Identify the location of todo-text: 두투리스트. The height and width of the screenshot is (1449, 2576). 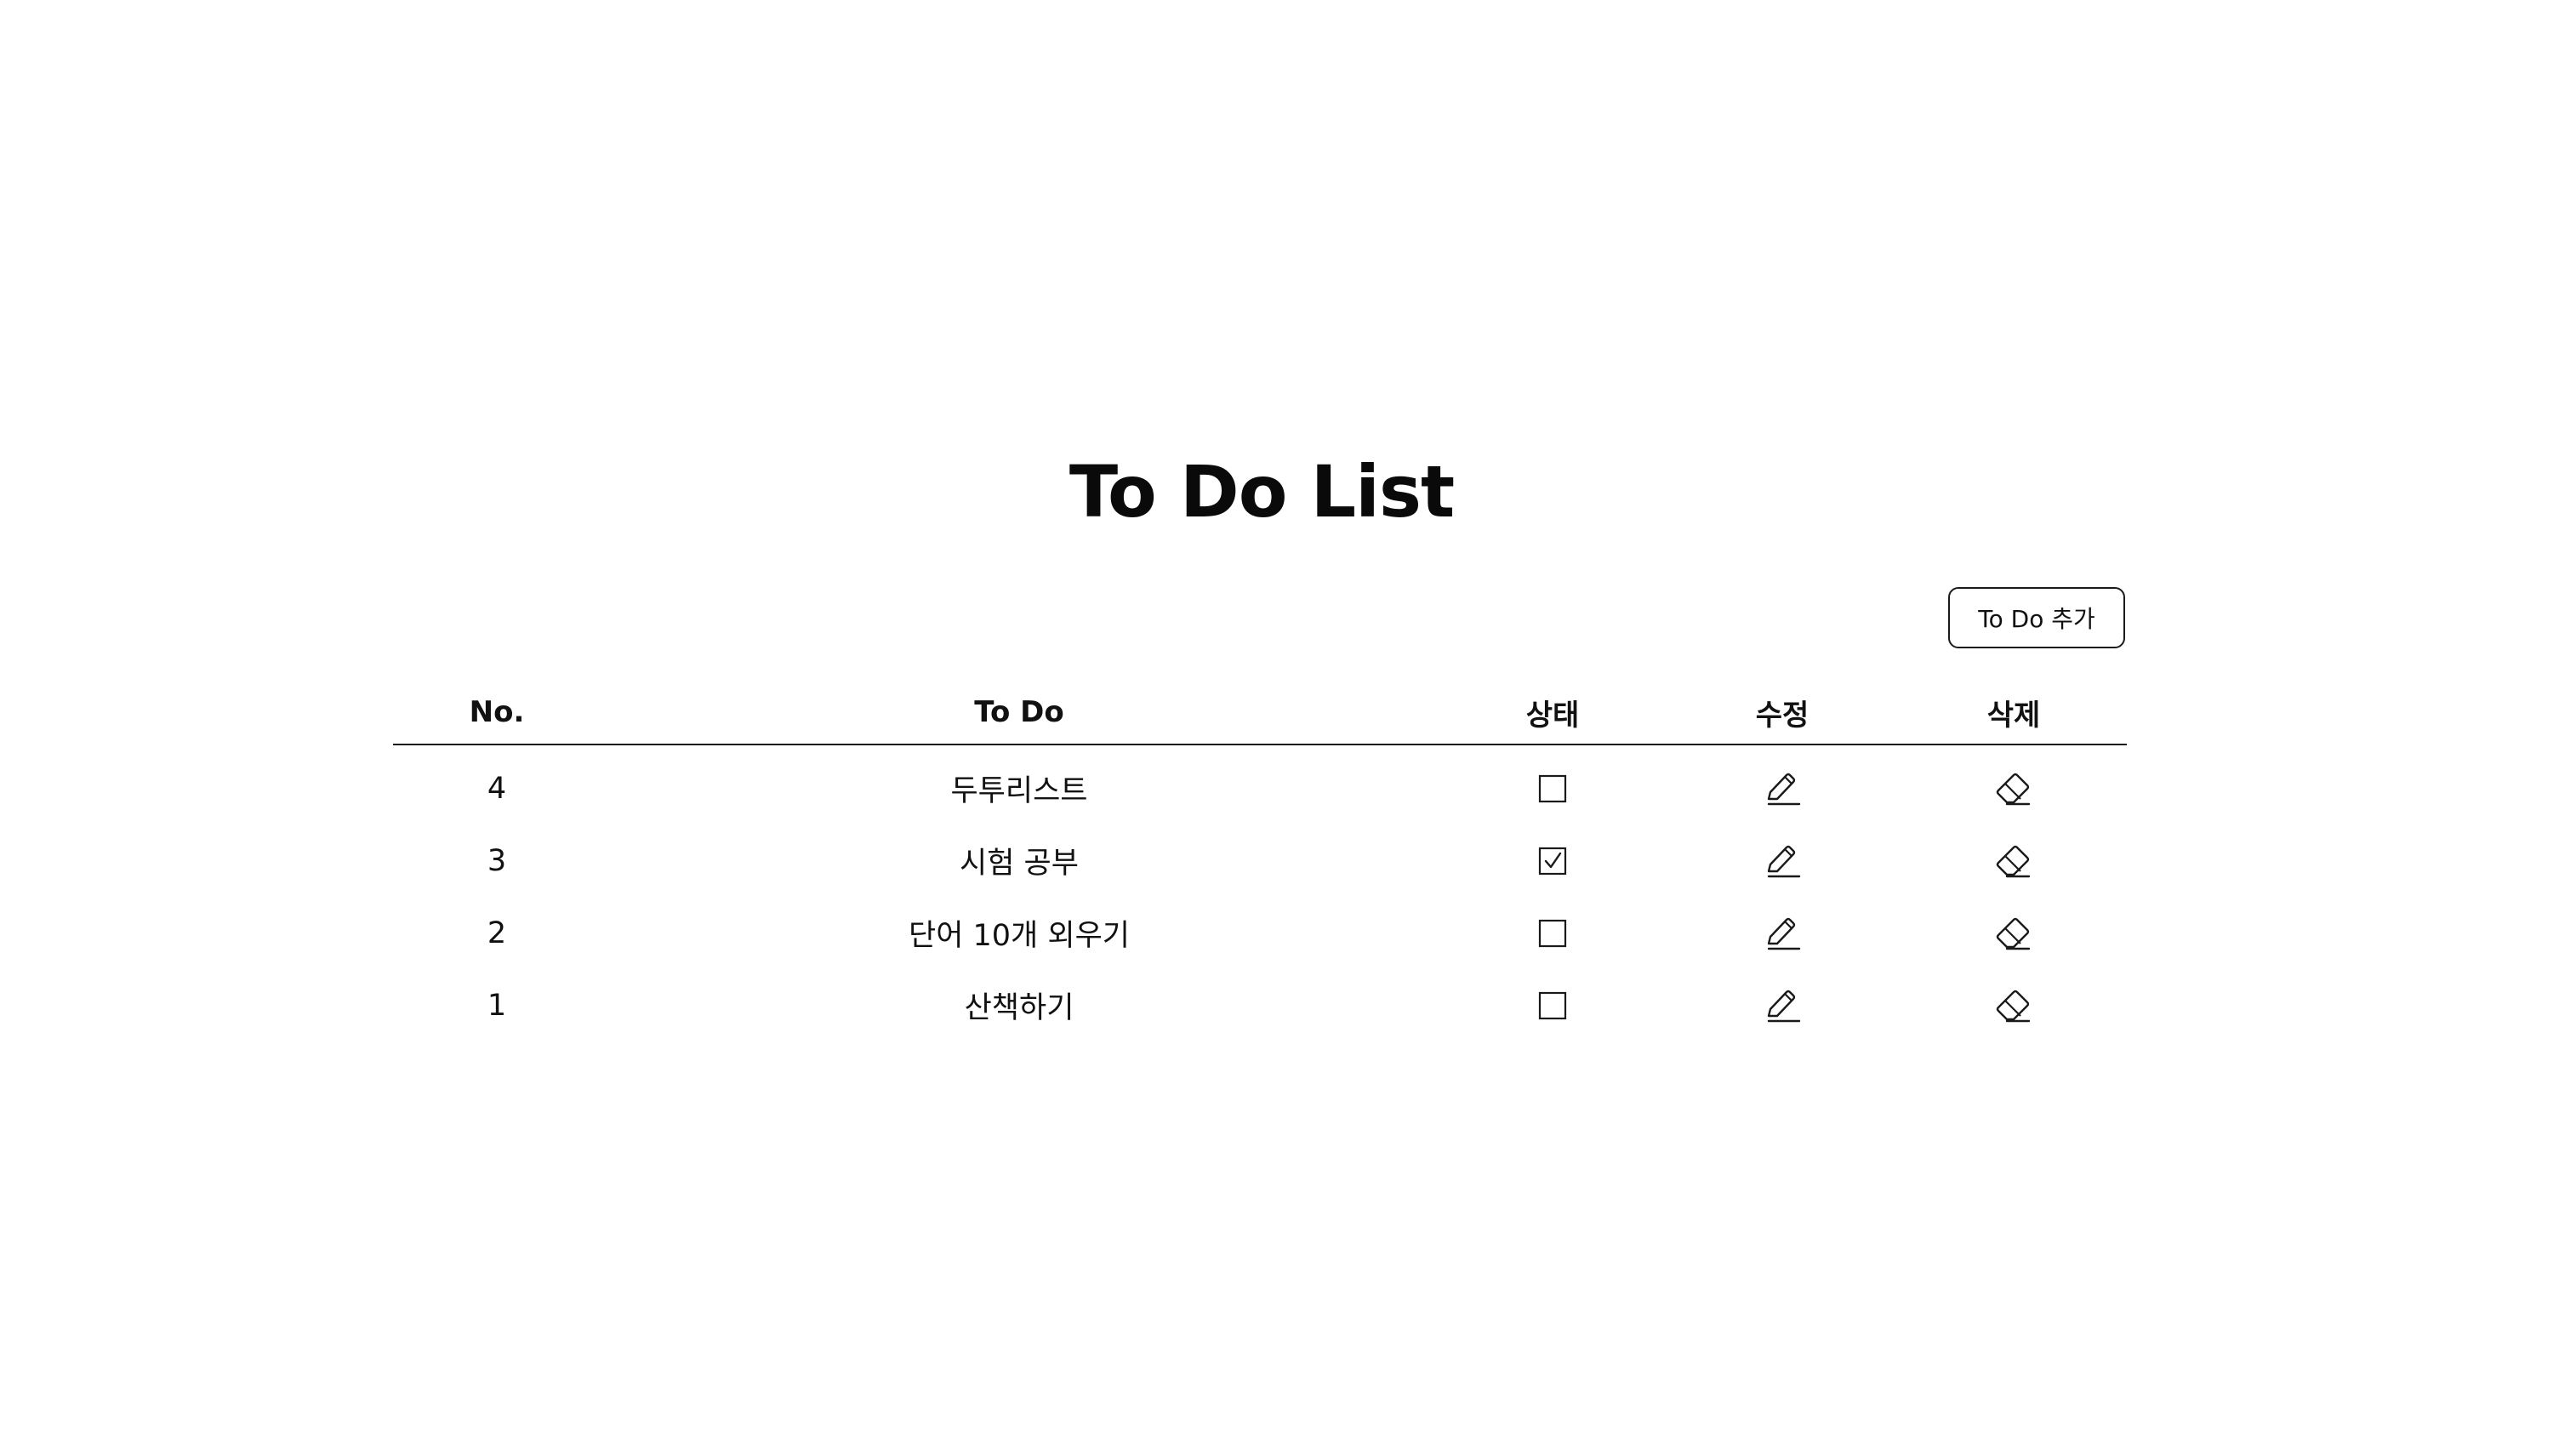
(1019, 791).